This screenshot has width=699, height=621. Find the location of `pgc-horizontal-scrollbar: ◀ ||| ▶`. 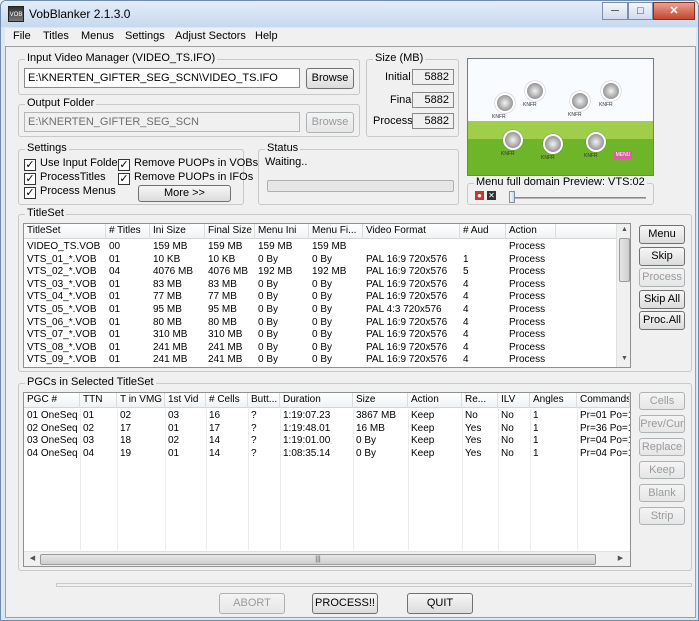

pgc-horizontal-scrollbar: ◀ ||| ▶ is located at coordinates (327, 558).